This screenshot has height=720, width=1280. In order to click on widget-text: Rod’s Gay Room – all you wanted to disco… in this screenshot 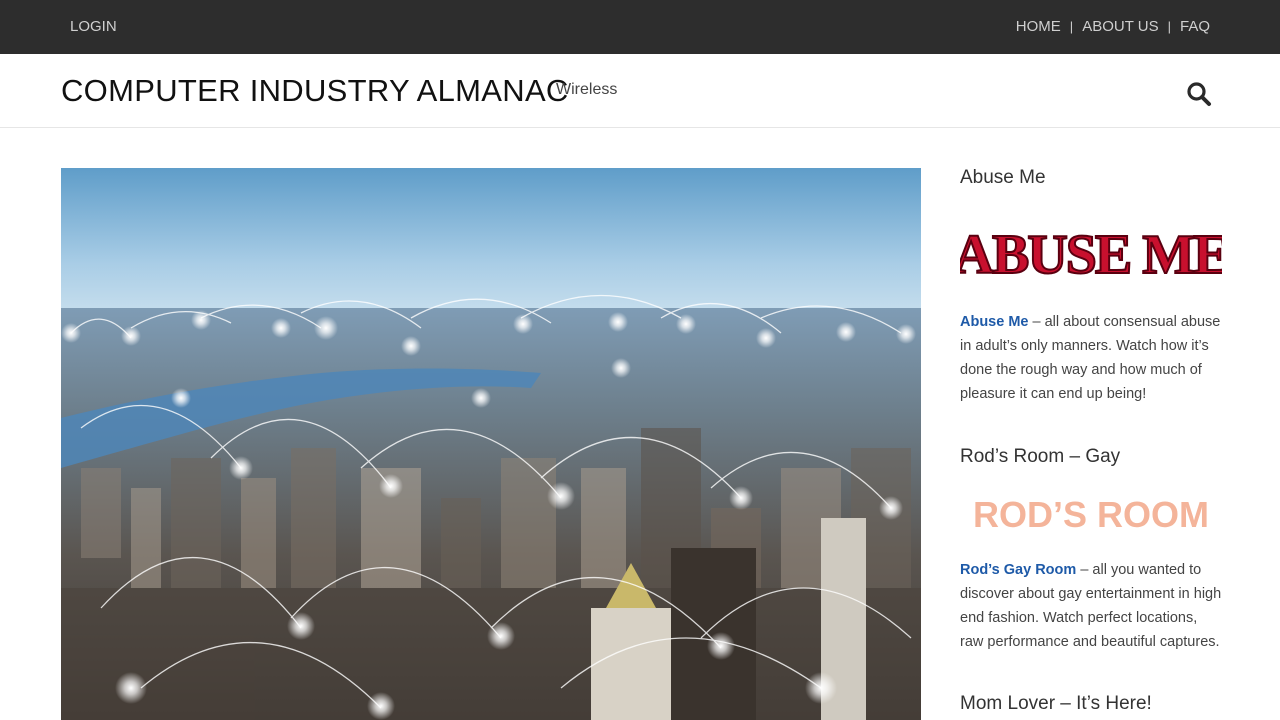, I will do `click(1091, 606)`.